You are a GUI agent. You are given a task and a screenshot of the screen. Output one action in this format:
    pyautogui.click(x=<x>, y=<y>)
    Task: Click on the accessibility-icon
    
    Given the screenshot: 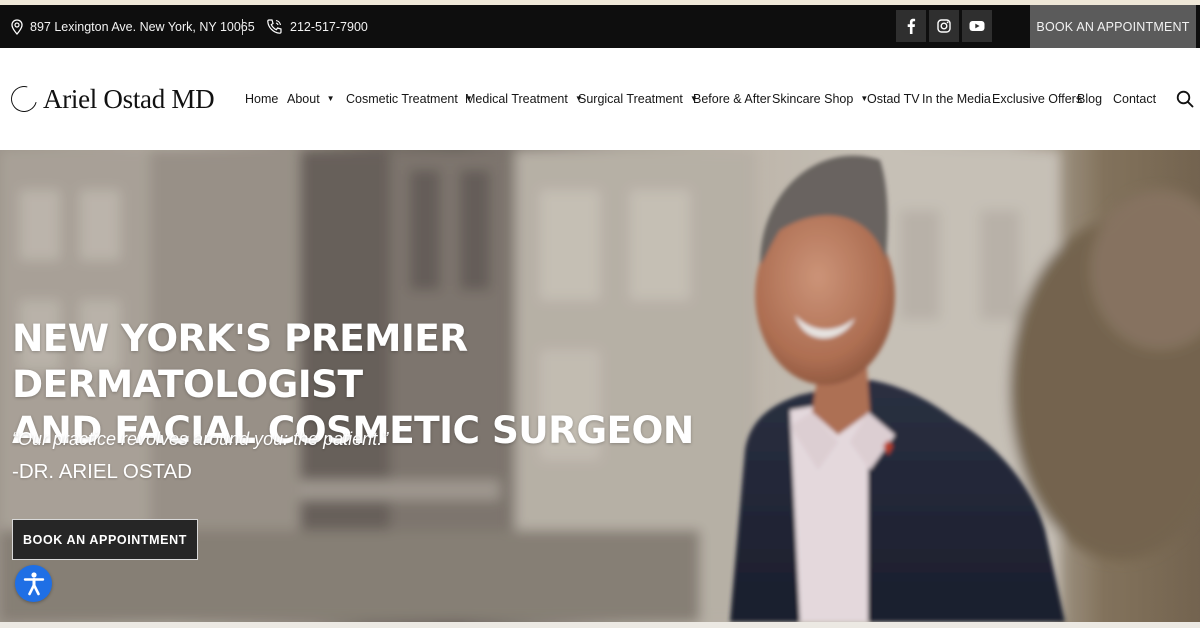 What is the action you would take?
    pyautogui.click(x=33, y=583)
    